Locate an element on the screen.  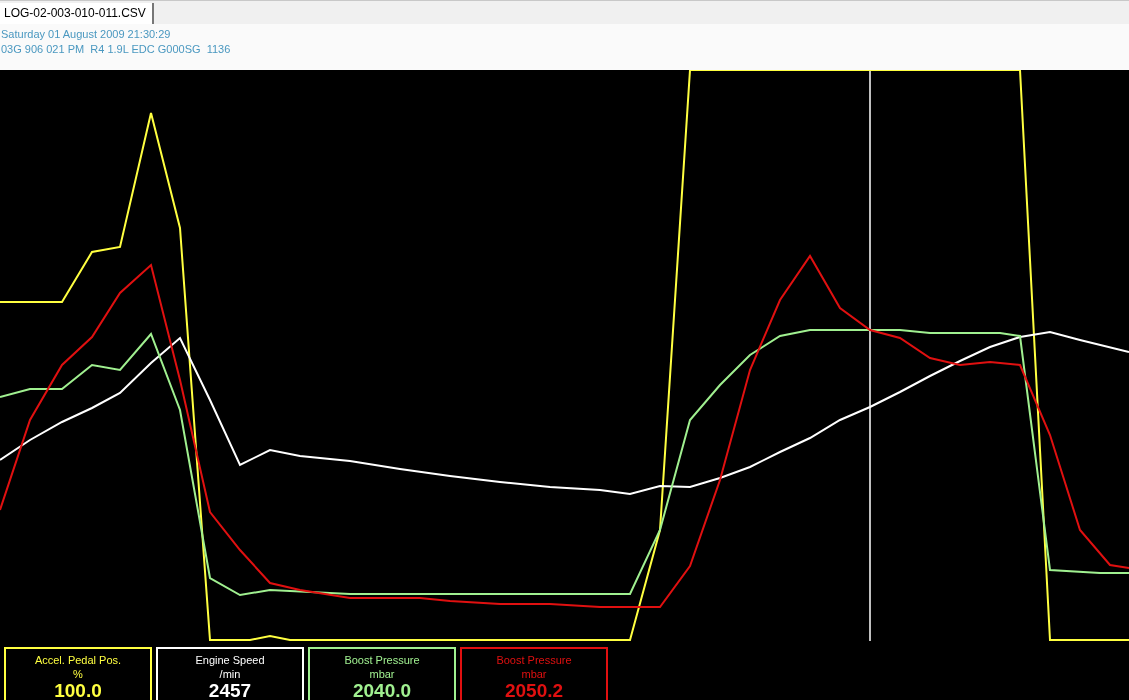
channel-unit: /min is located at coordinates (230, 674).